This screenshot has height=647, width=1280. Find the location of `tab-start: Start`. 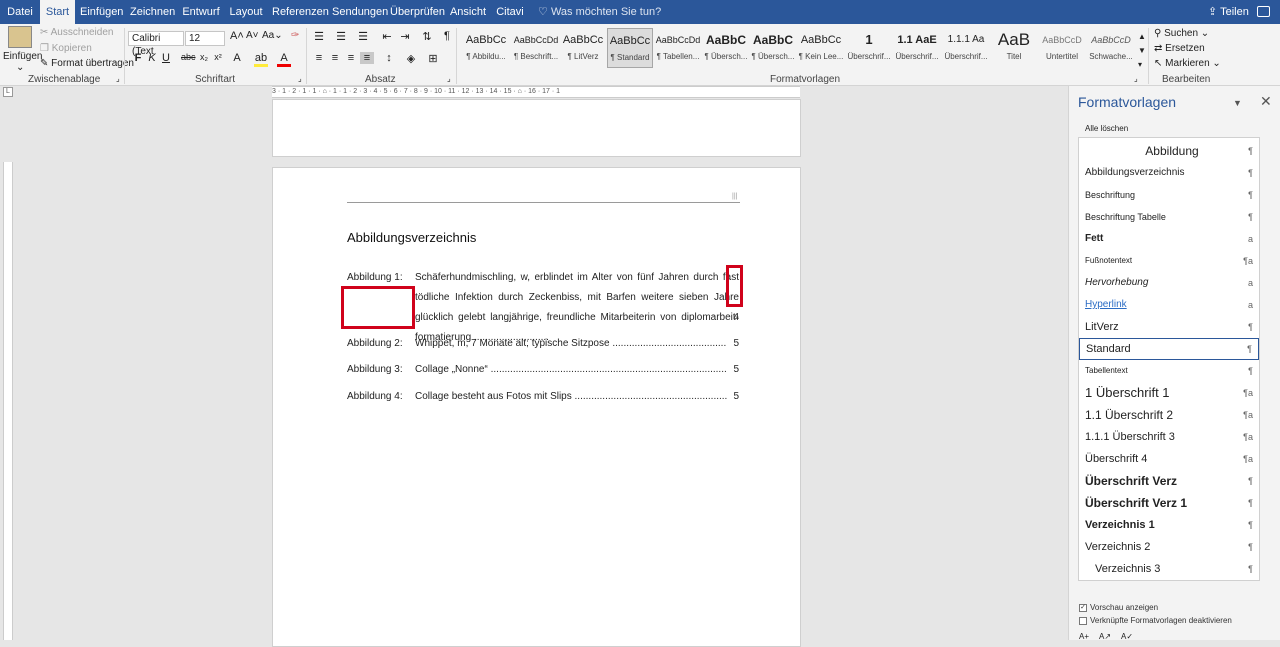

tab-start: Start is located at coordinates (57, 12).